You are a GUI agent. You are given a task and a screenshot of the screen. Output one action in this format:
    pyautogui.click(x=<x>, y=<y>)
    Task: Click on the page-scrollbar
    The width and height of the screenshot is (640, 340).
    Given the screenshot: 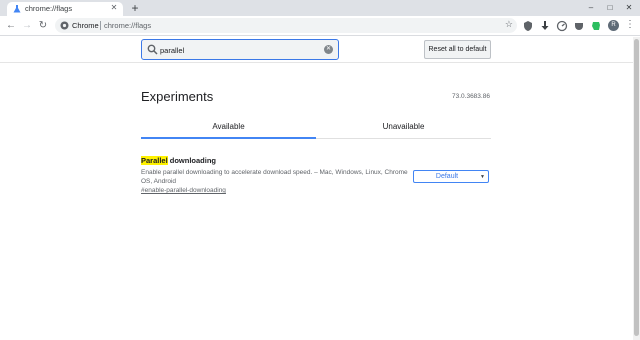 What is the action you would take?
    pyautogui.click(x=636, y=188)
    